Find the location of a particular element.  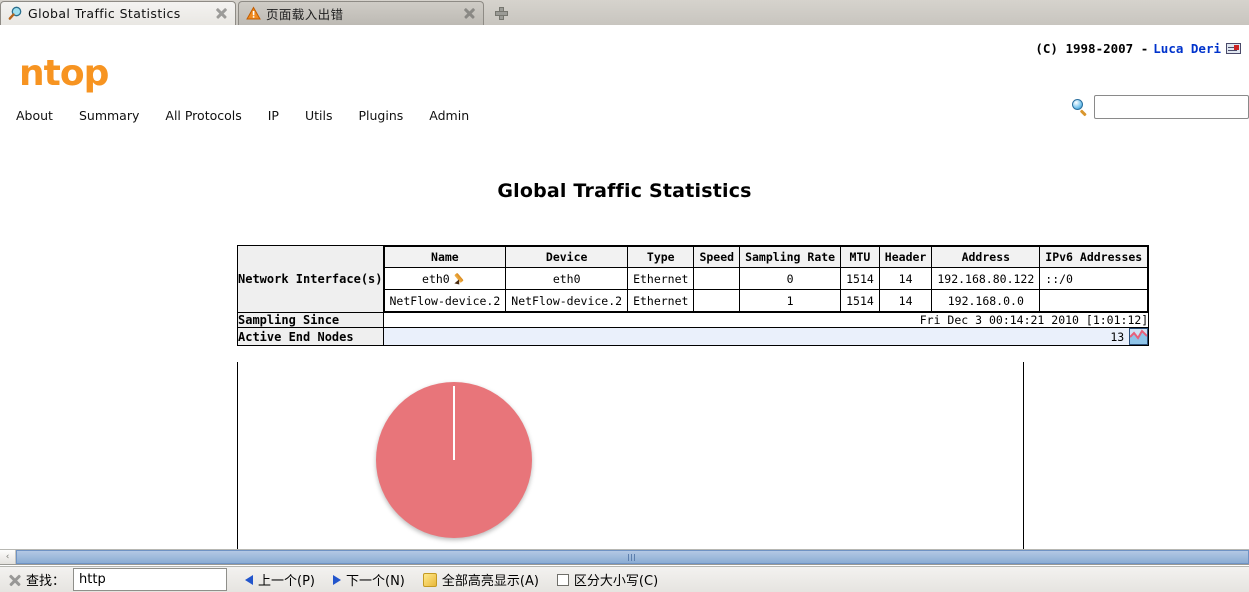

col-mtu: MTU is located at coordinates (860, 257).